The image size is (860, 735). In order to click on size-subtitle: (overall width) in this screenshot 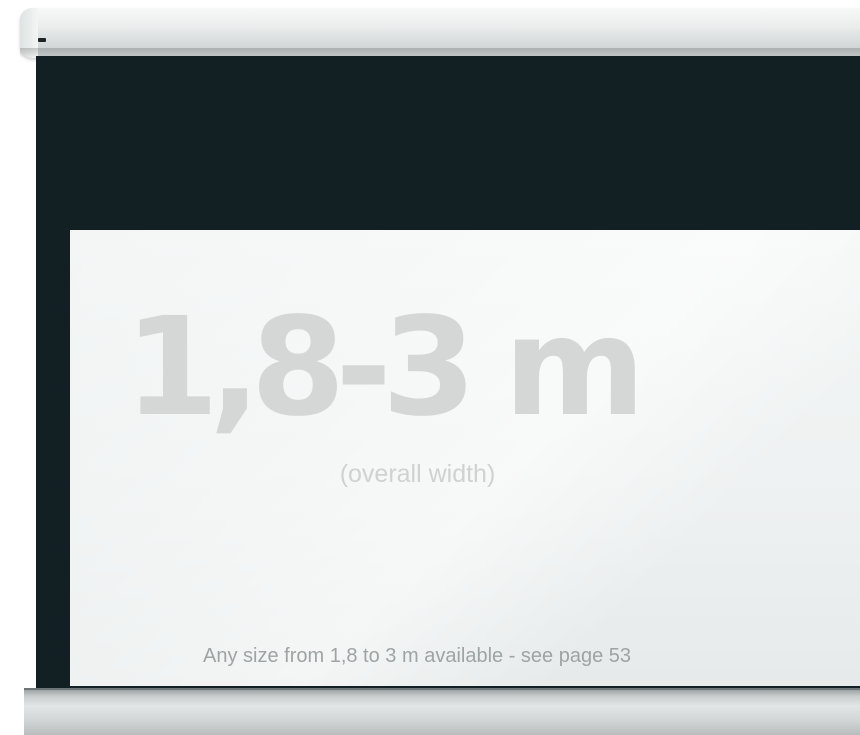, I will do `click(465, 474)`.